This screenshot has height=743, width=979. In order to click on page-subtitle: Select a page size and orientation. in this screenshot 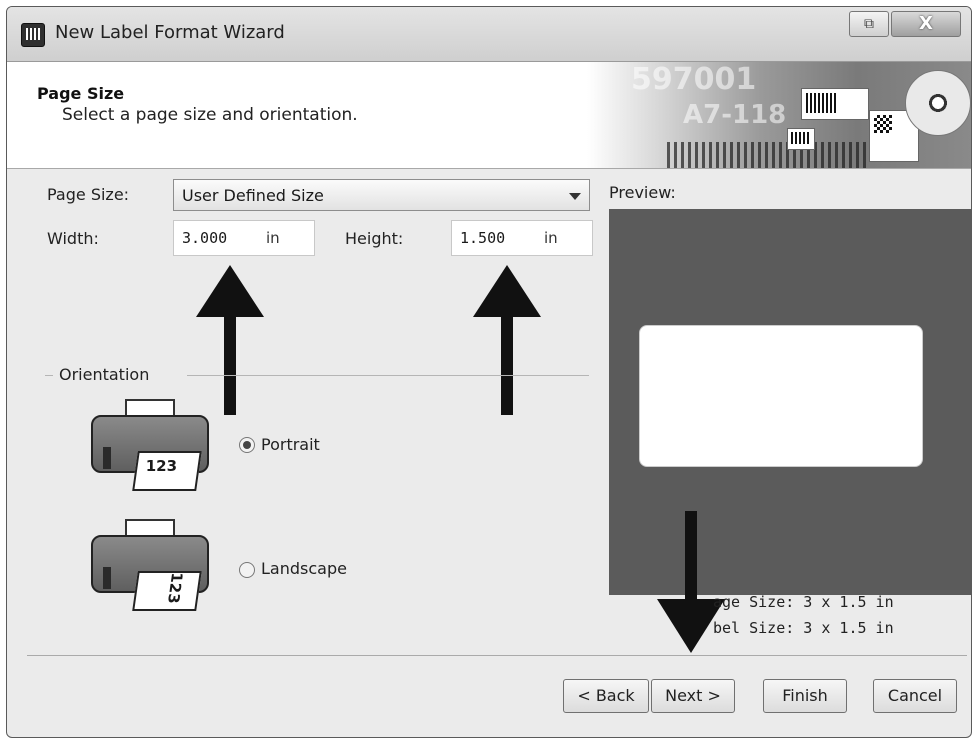, I will do `click(210, 115)`.